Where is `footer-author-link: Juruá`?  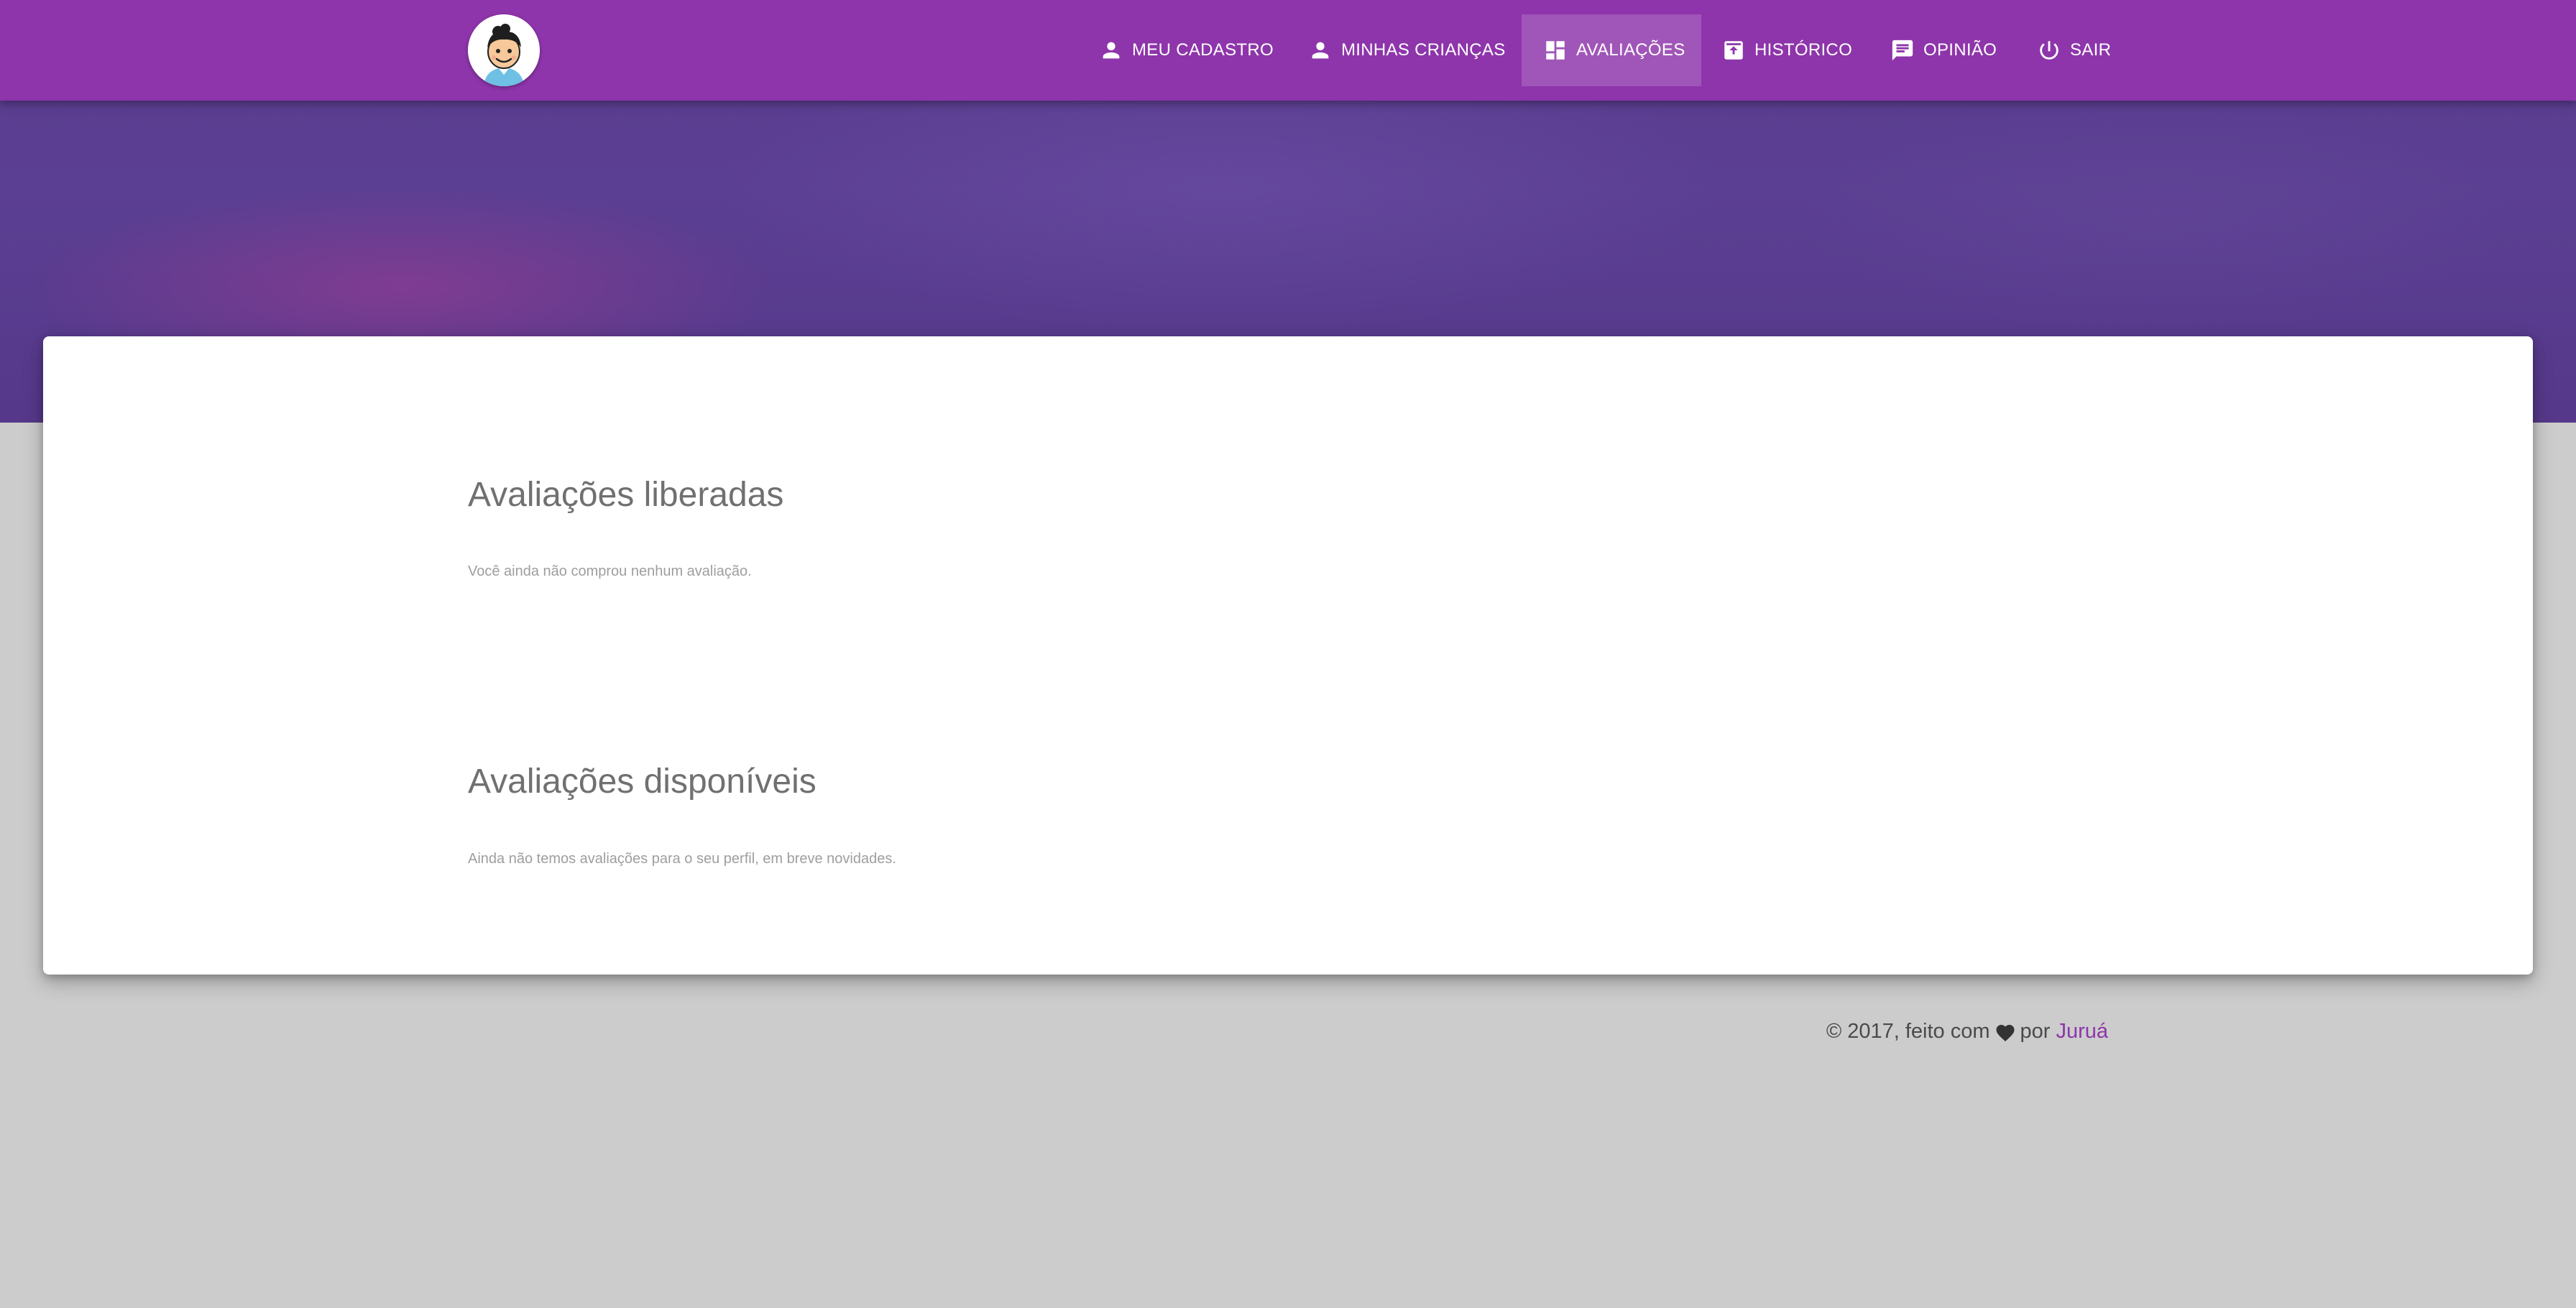
footer-author-link: Juruá is located at coordinates (2082, 1032).